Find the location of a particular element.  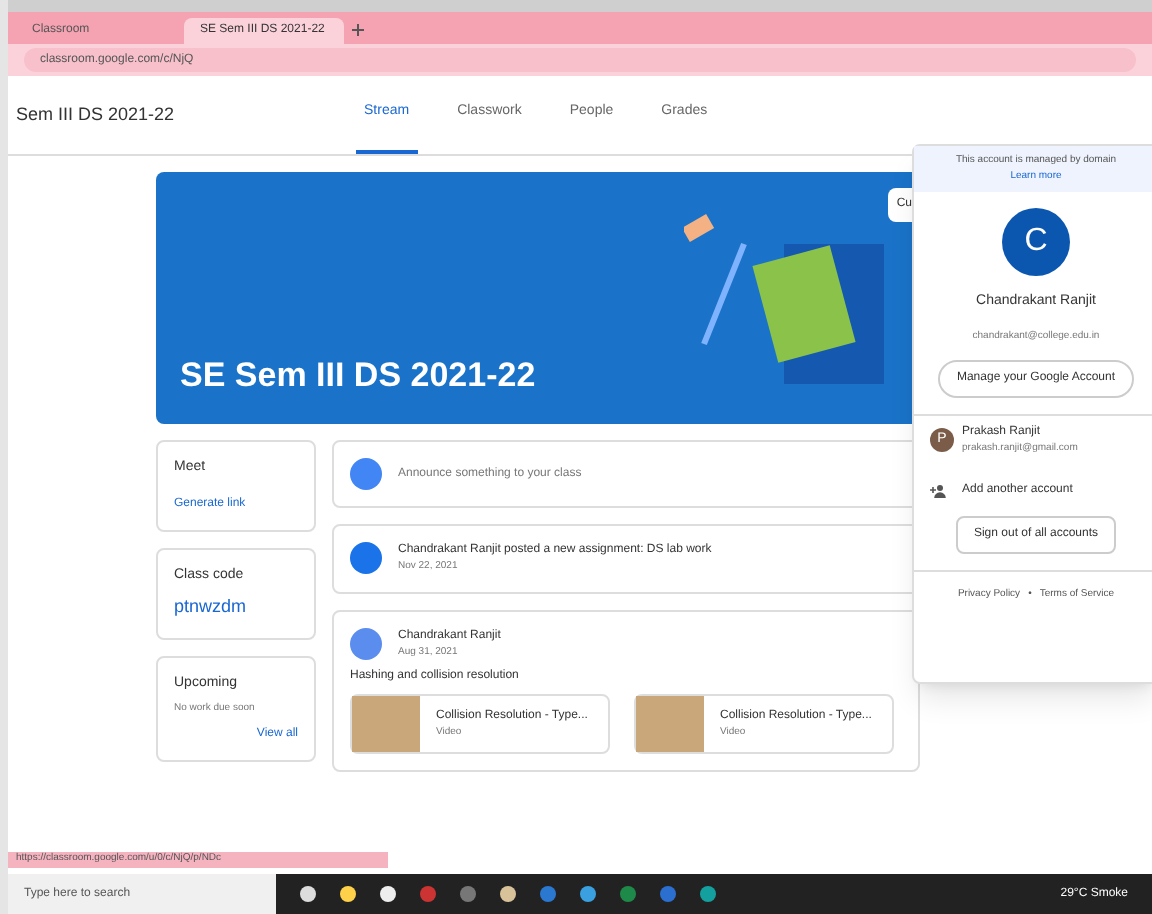

class-name: Sem III DS 2021-22 is located at coordinates (96, 114).